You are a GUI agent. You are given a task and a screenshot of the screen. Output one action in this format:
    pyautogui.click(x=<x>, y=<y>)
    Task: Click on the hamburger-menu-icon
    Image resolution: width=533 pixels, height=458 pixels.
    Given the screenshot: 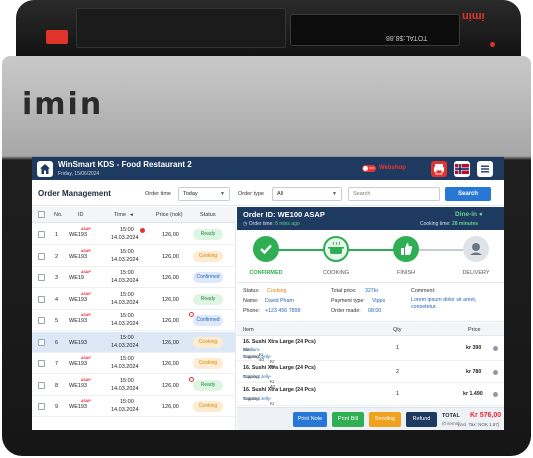 What is the action you would take?
    pyautogui.click(x=485, y=169)
    